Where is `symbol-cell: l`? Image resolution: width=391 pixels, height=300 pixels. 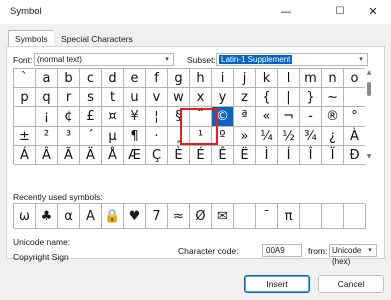
symbol-cell: l is located at coordinates (289, 79).